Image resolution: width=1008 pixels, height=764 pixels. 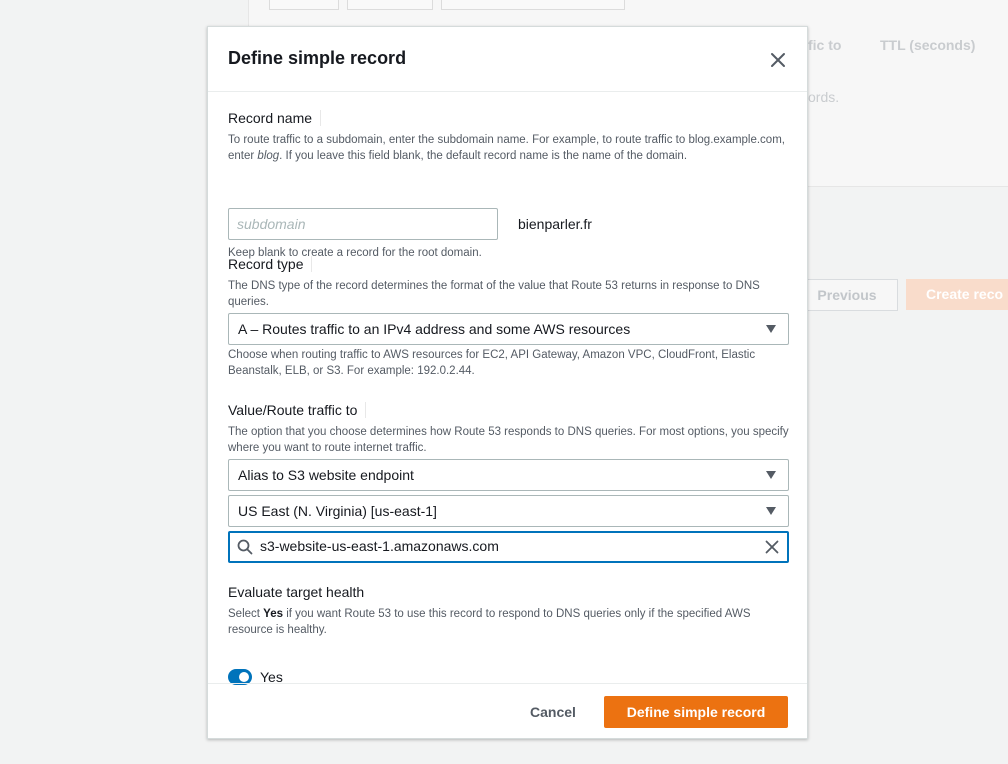 What do you see at coordinates (268, 156) in the screenshot?
I see `record-name-desc-example: blog` at bounding box center [268, 156].